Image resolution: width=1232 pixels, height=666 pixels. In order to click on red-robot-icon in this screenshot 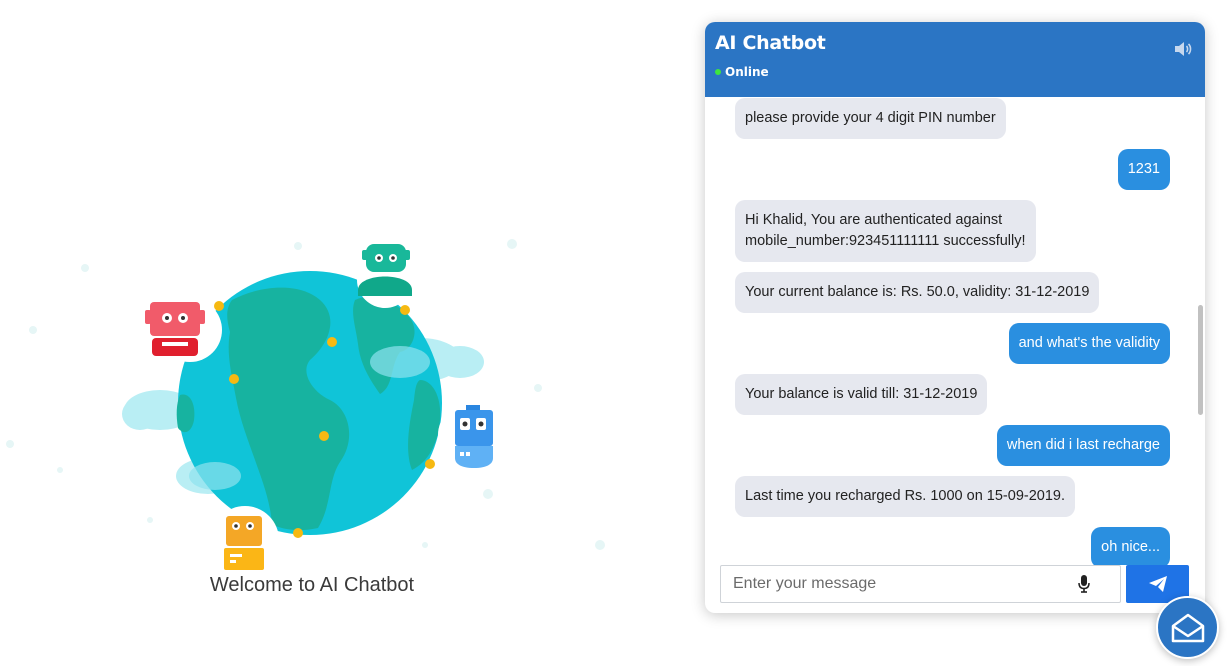, I will do `click(175, 329)`.